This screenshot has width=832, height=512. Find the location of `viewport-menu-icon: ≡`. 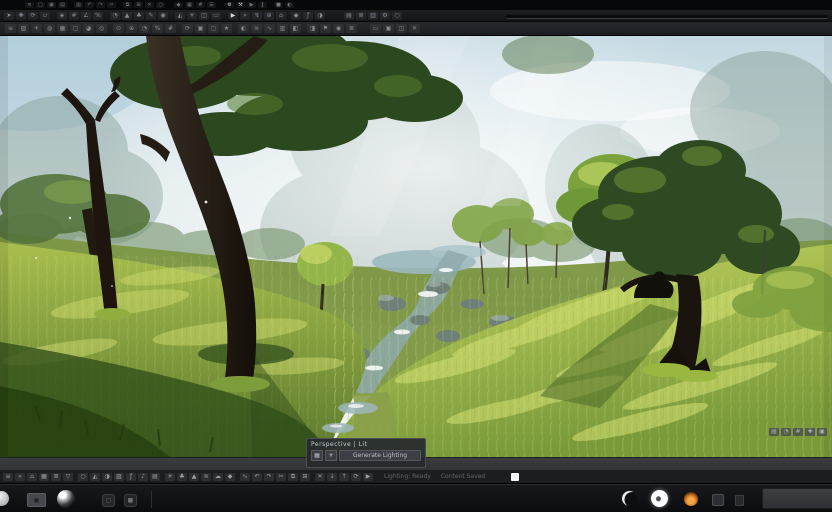

viewport-menu-icon: ≡ is located at coordinates (10, 28).